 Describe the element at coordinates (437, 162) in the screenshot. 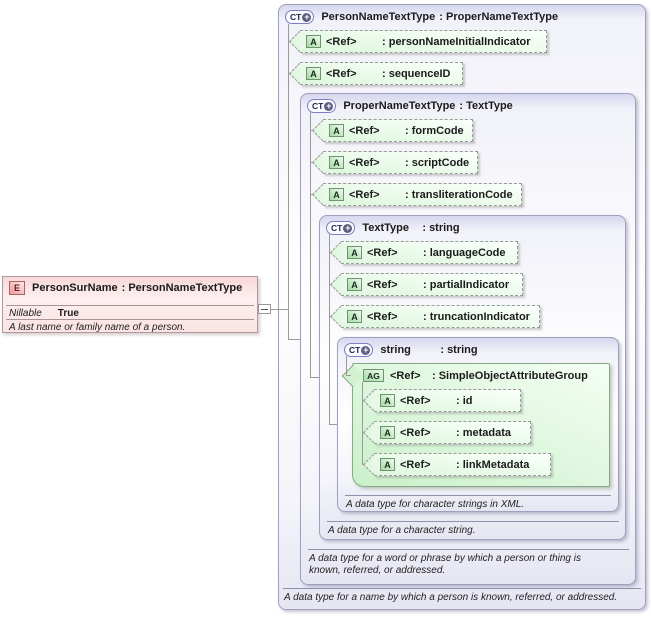

I see `attr-name: : scriptCode` at that location.